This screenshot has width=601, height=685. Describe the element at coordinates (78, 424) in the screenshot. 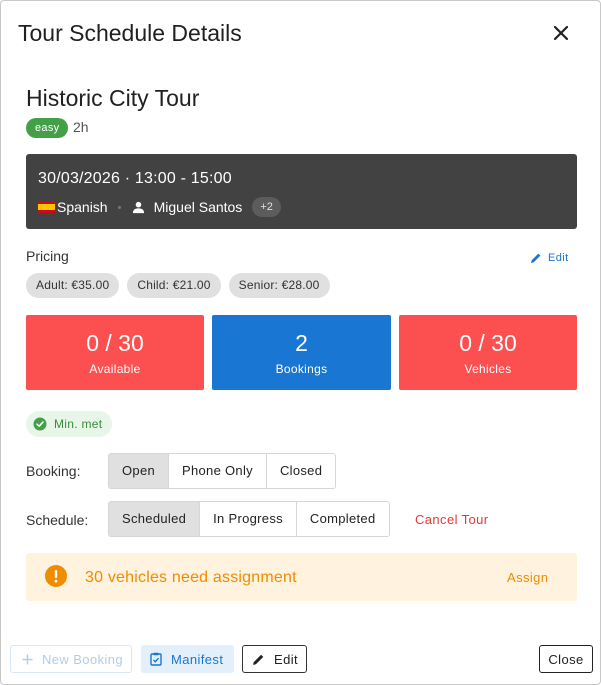

I see `minimum-met-label: Min. met` at that location.